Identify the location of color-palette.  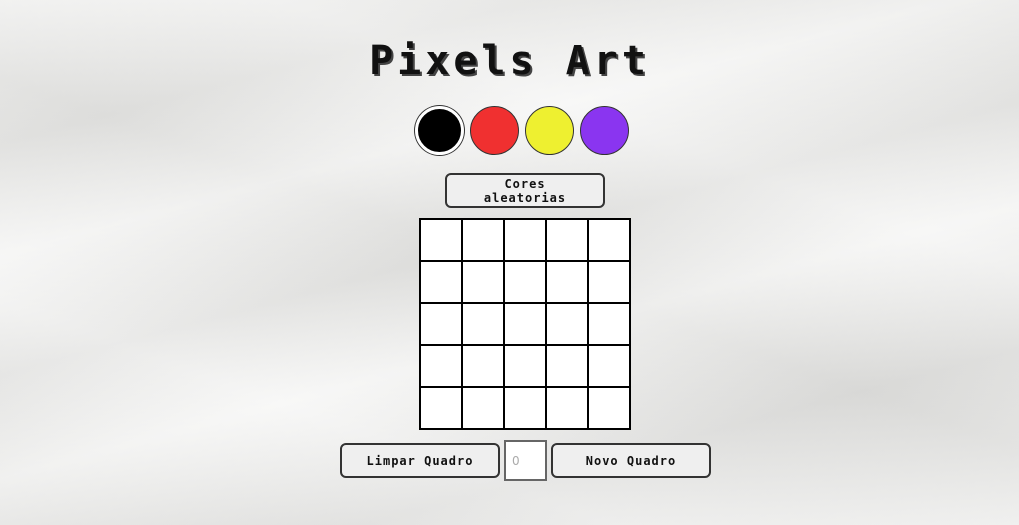
(522, 130).